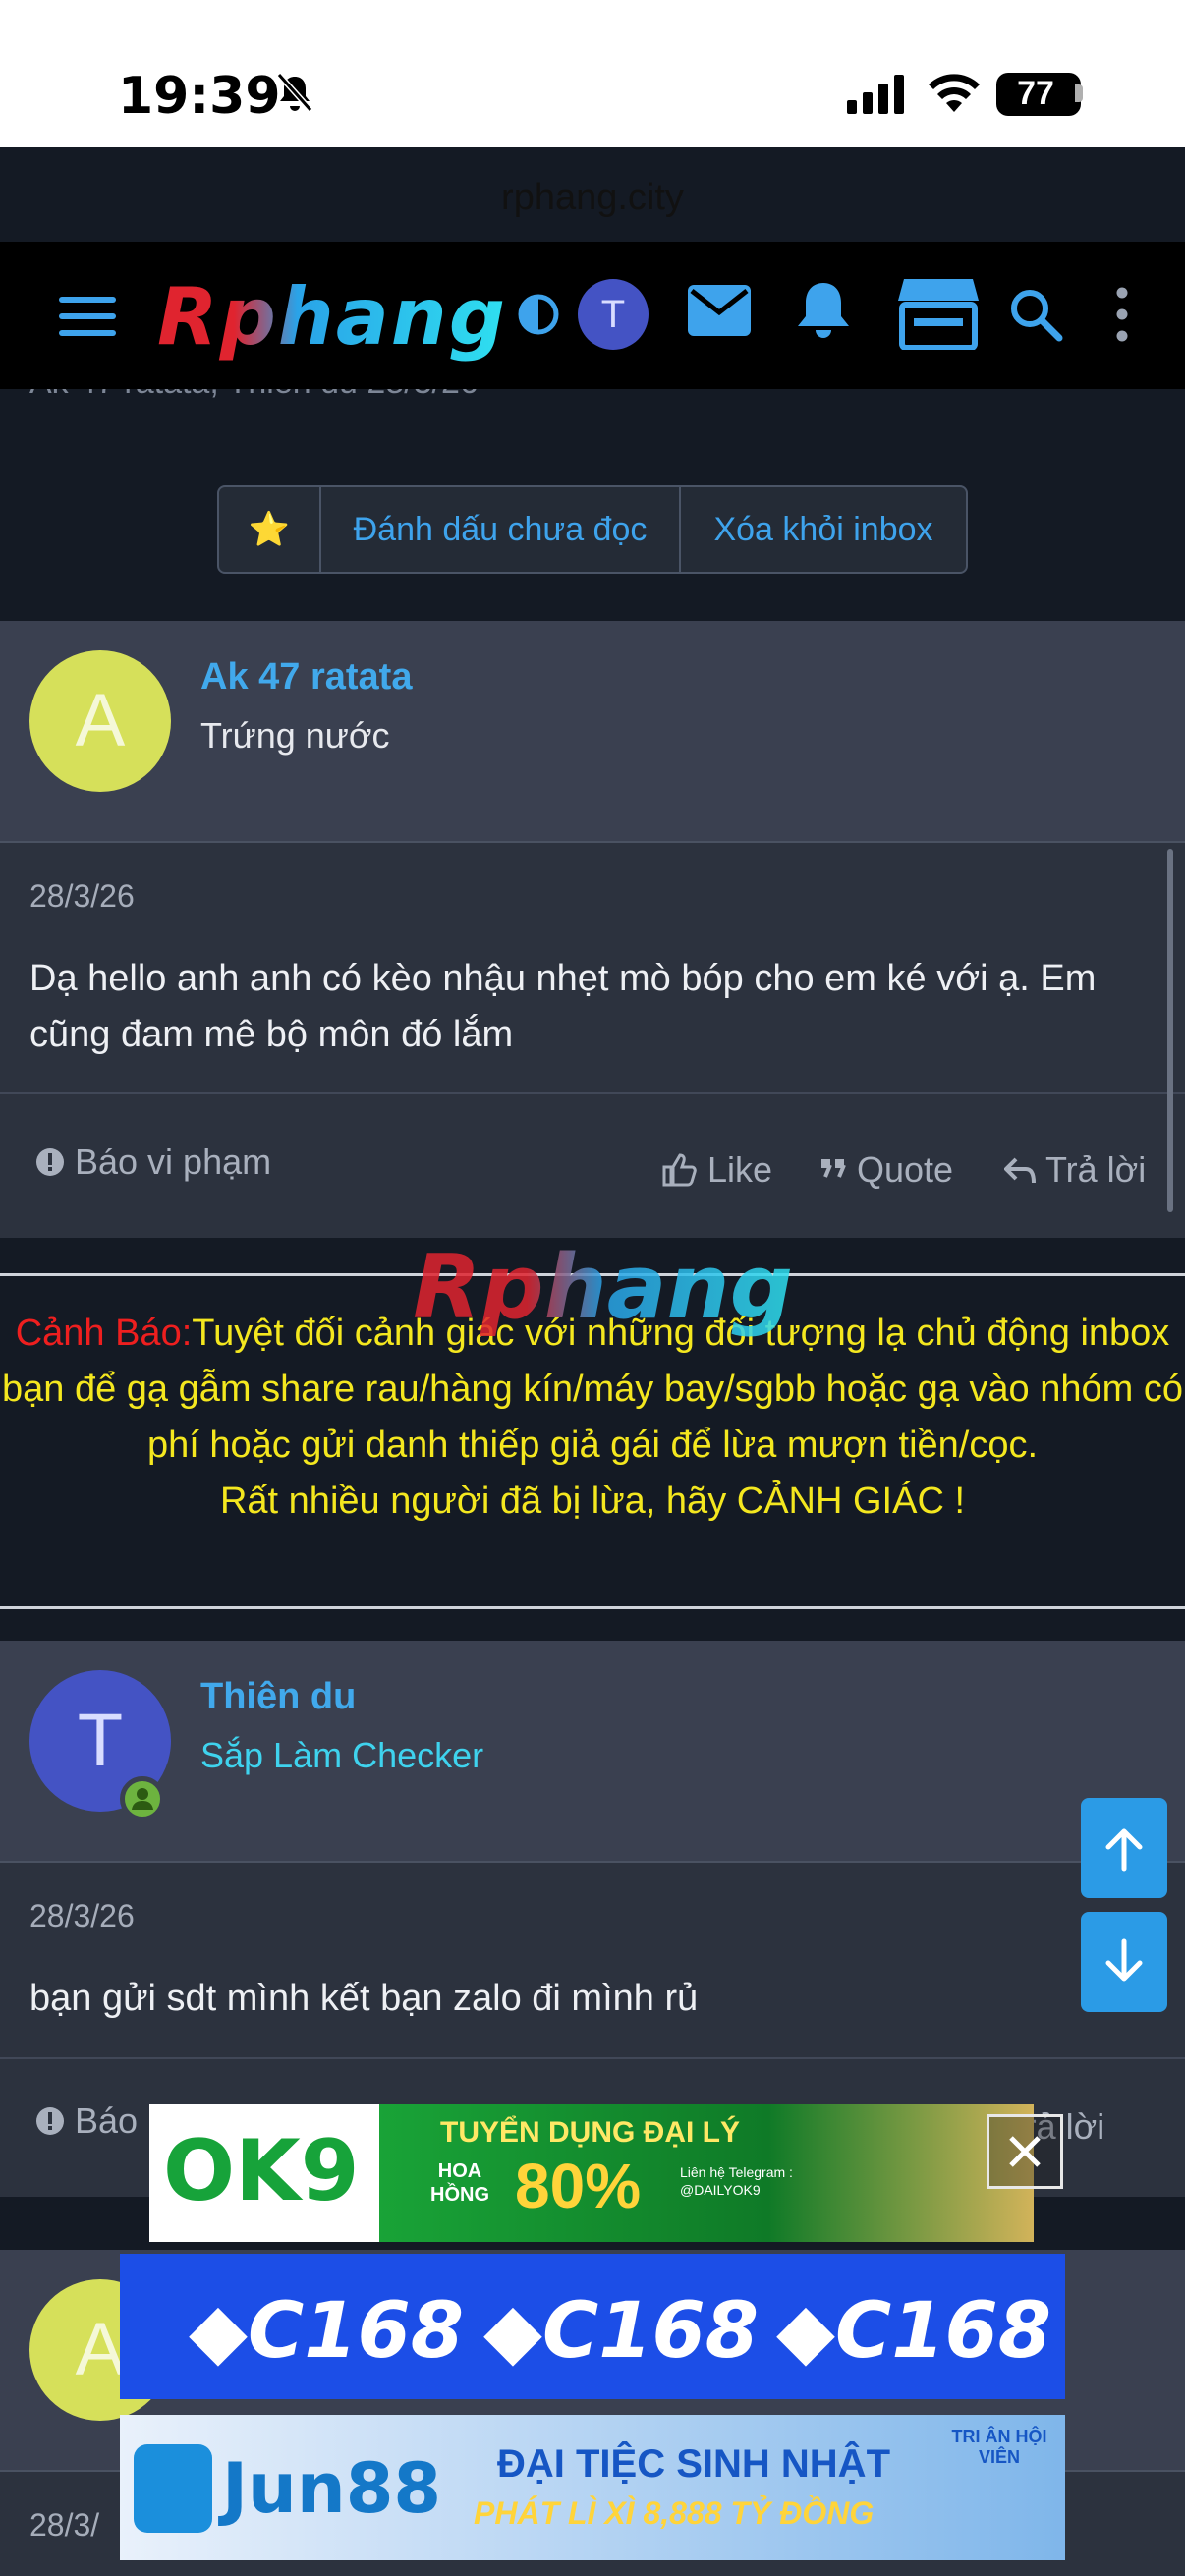  I want to click on status-bar: 19:39 77 rphang.city, so click(592, 109).